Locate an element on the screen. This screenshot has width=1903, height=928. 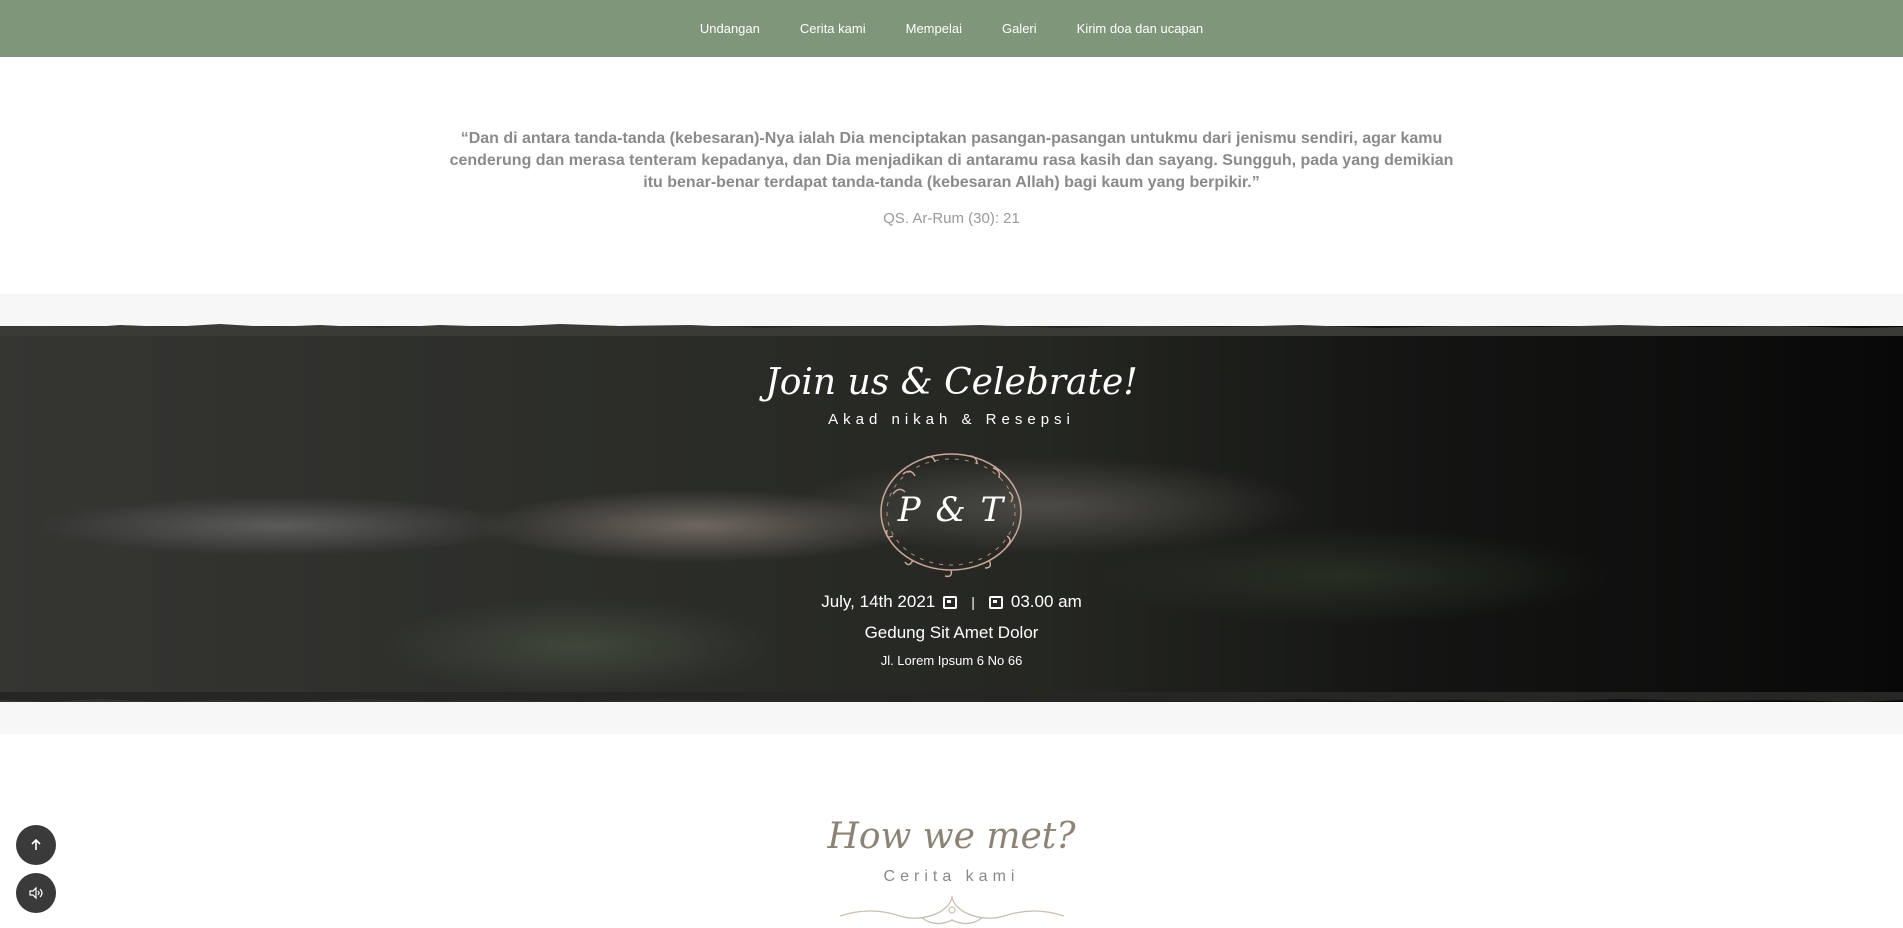
nav-item-mempelai: Mempelai is located at coordinates (934, 28).